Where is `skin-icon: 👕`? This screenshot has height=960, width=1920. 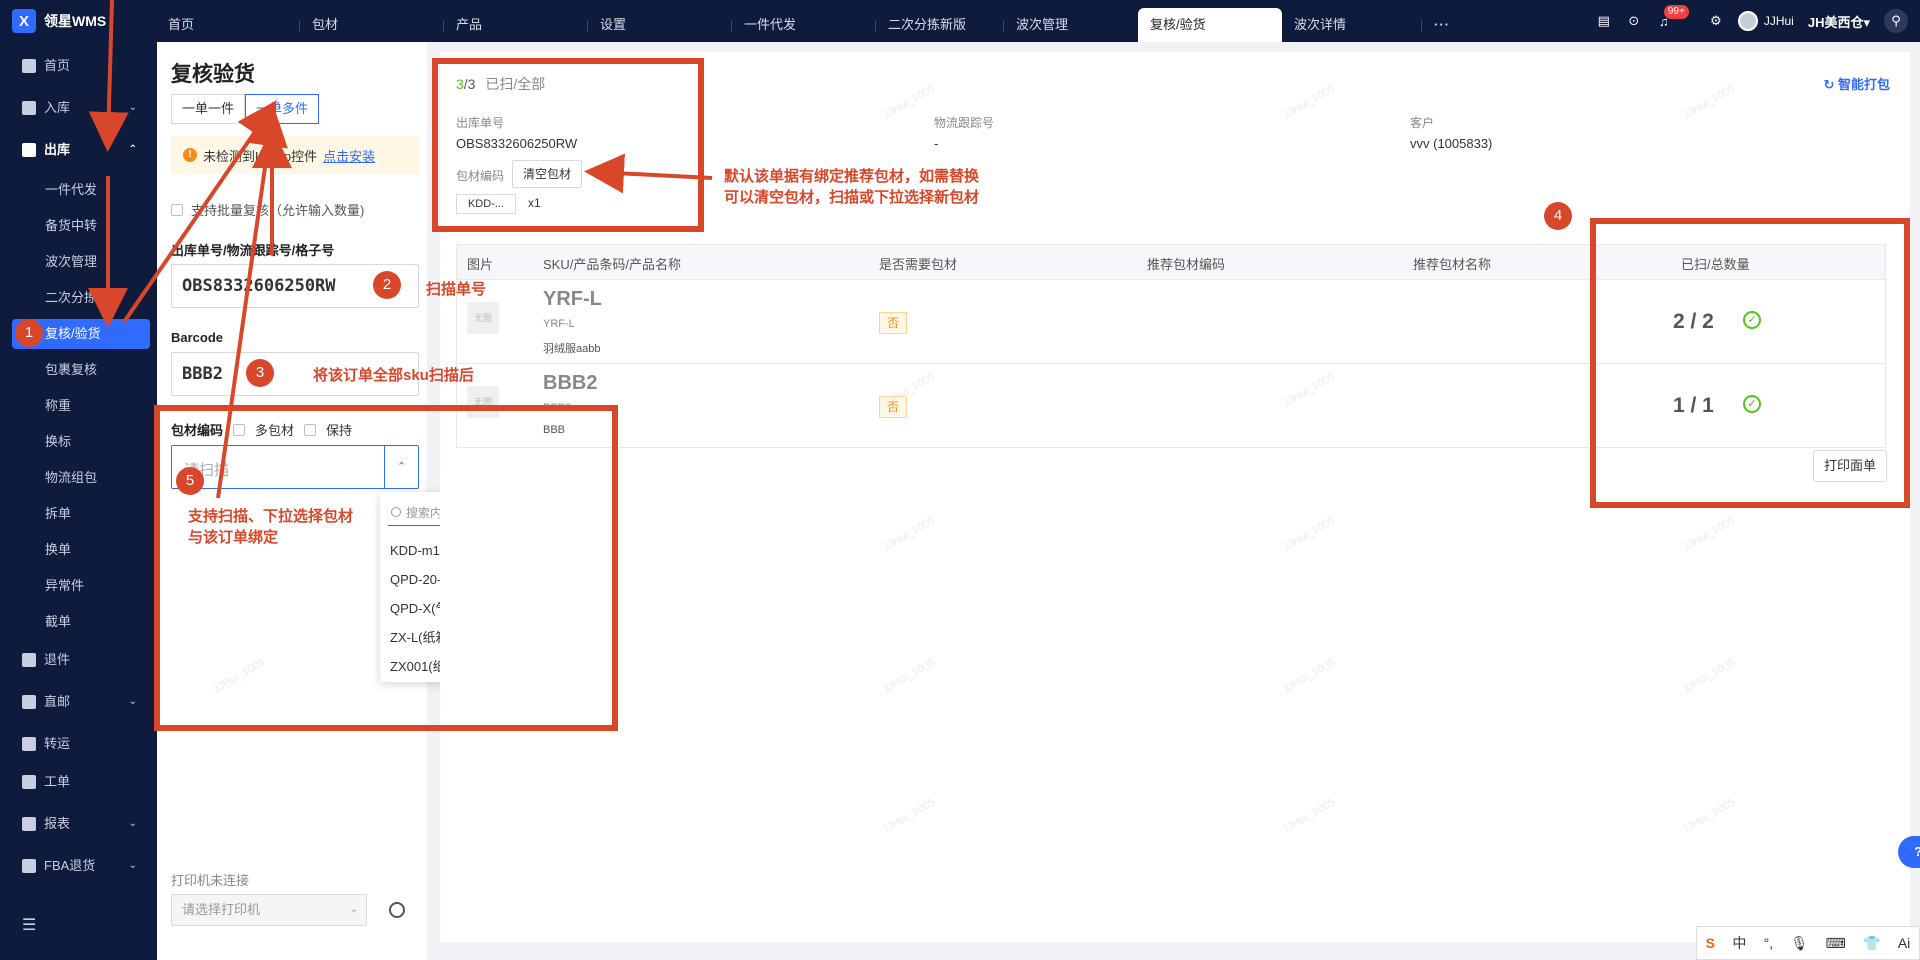
skin-icon: 👕 is located at coordinates (1871, 943).